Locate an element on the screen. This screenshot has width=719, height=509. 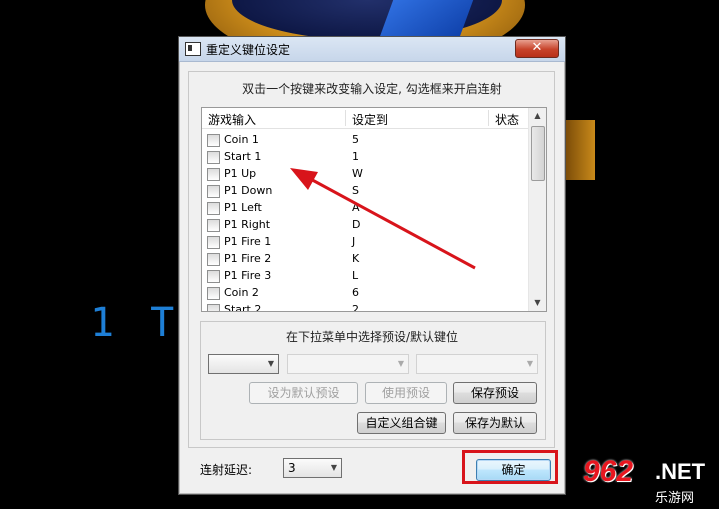
watermark-site-name: 乐游网 is located at coordinates (675, 498).